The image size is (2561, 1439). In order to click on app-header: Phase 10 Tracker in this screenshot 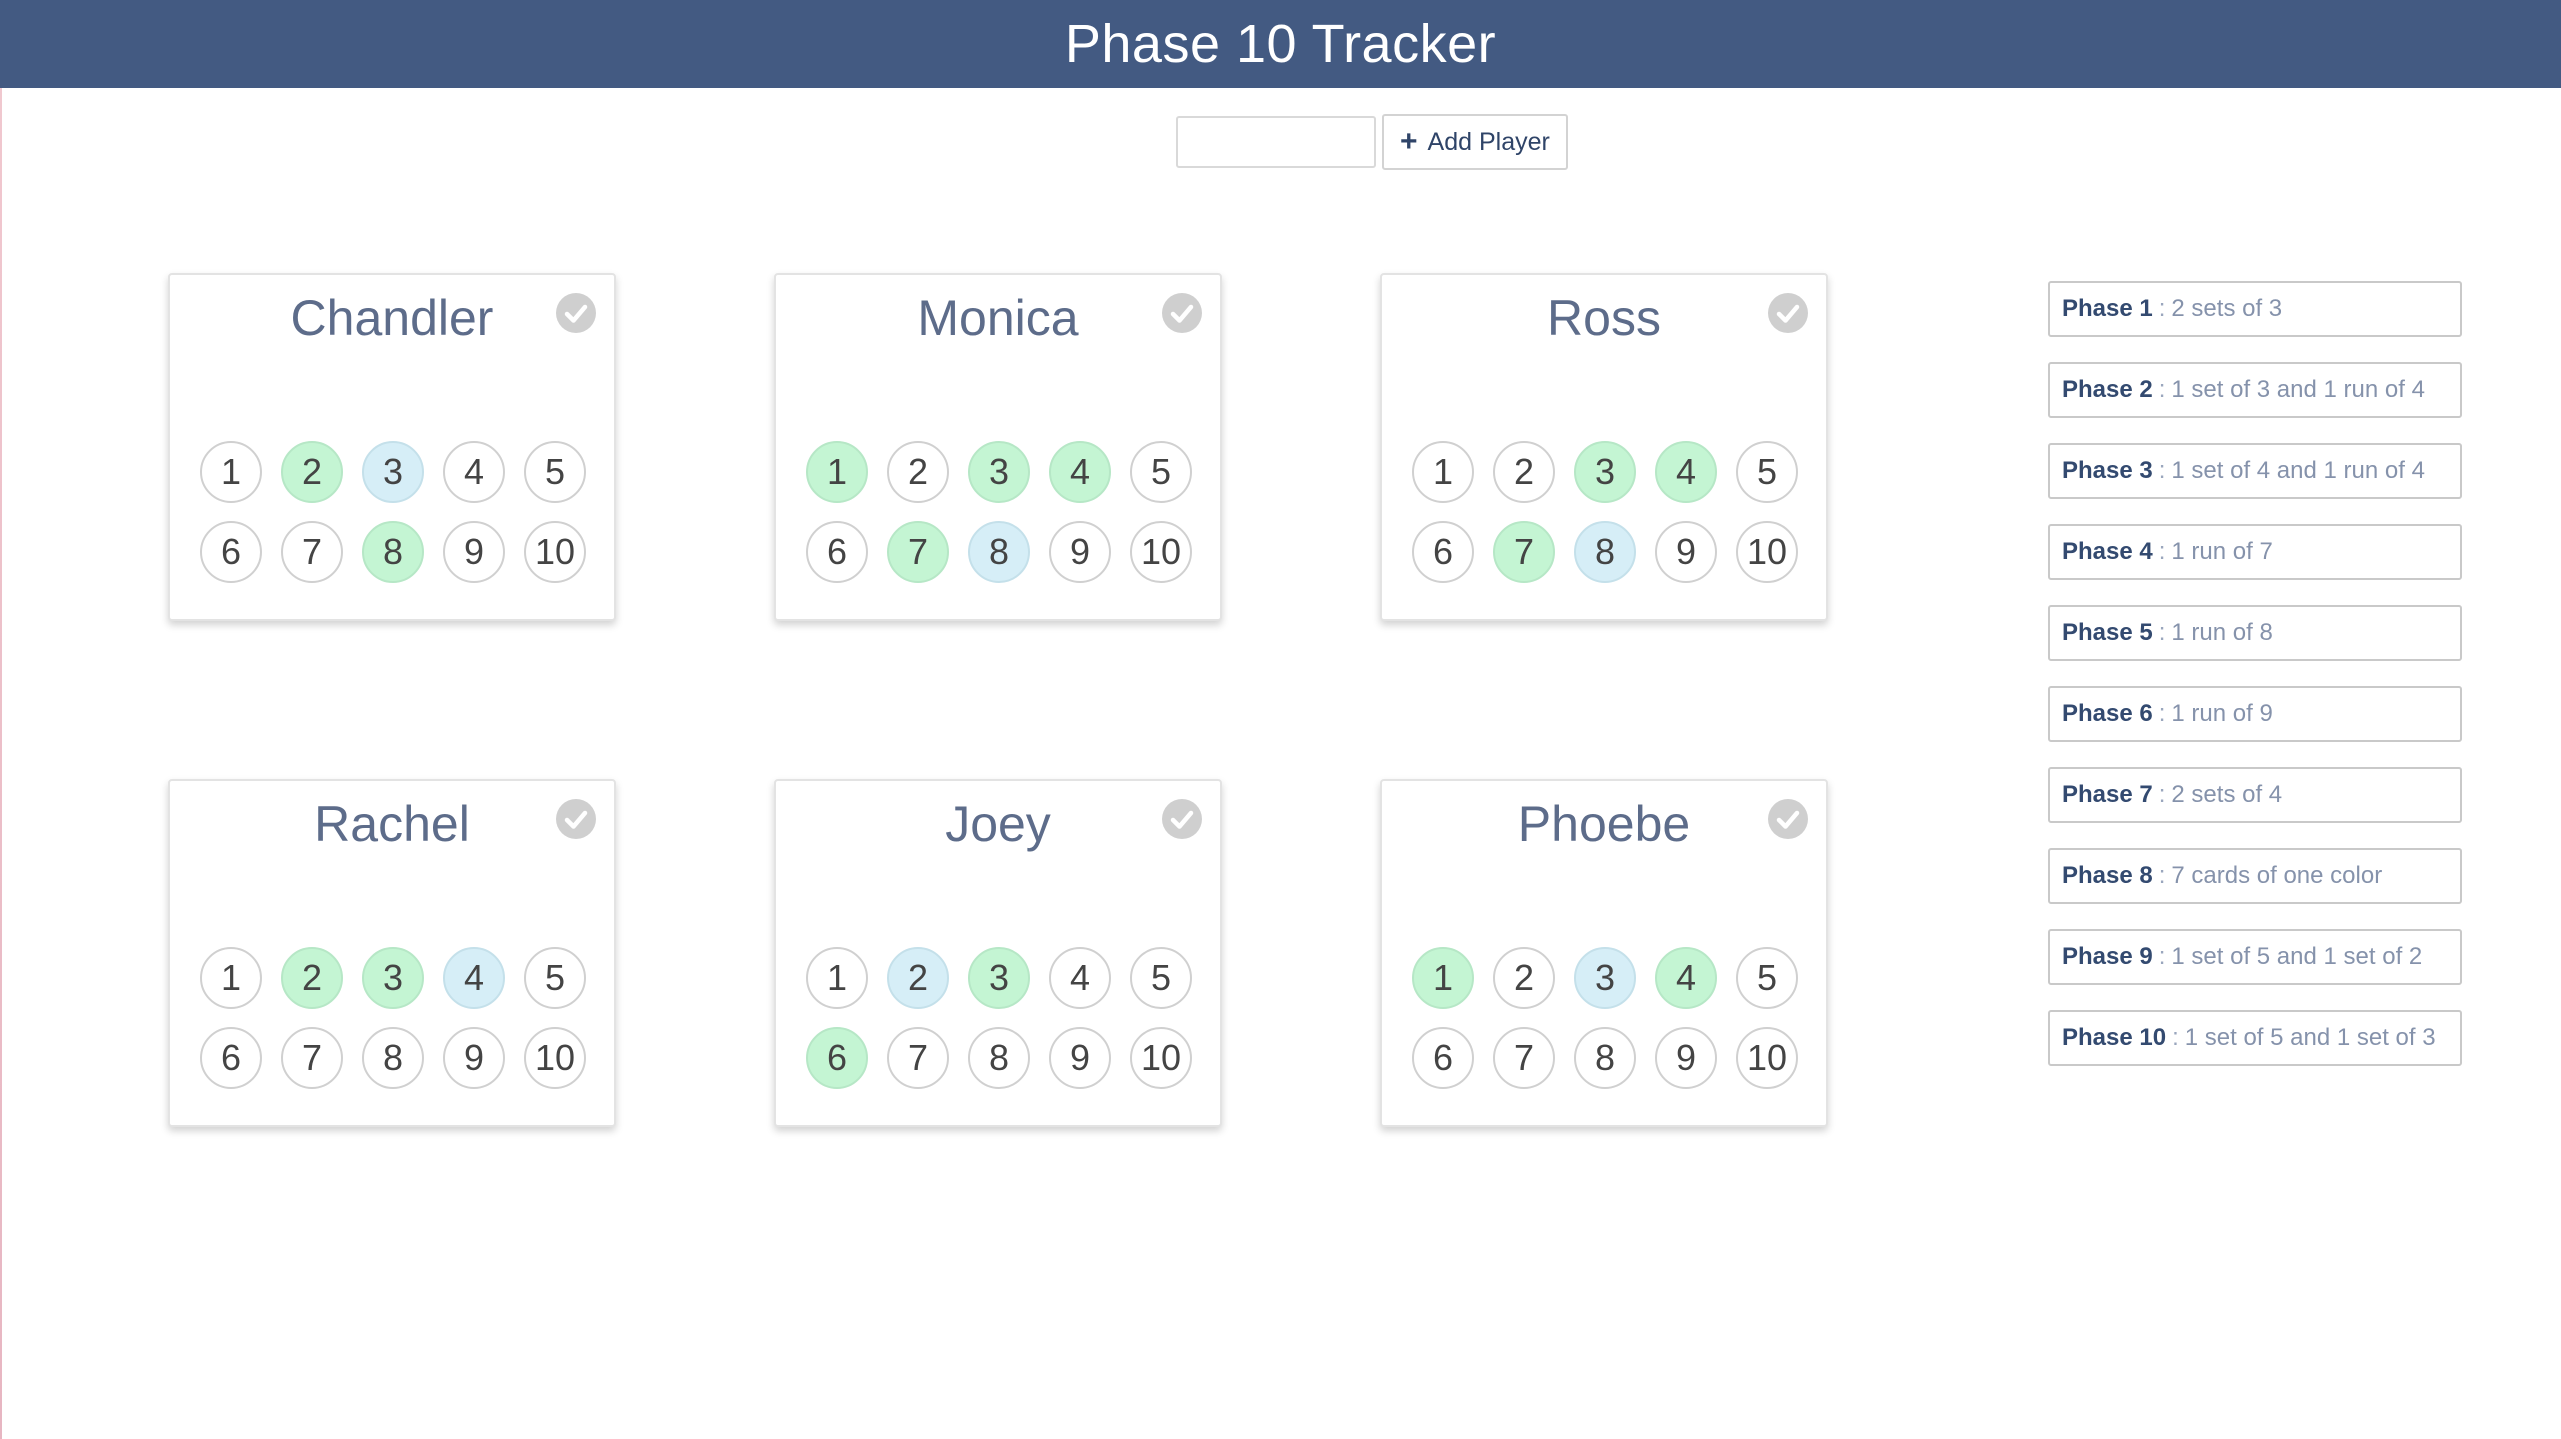, I will do `click(1280, 44)`.